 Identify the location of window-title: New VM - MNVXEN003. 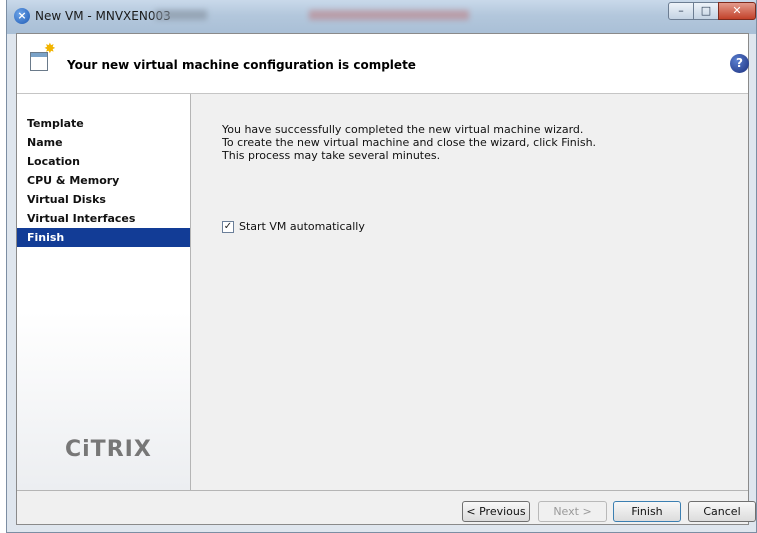
(103, 16).